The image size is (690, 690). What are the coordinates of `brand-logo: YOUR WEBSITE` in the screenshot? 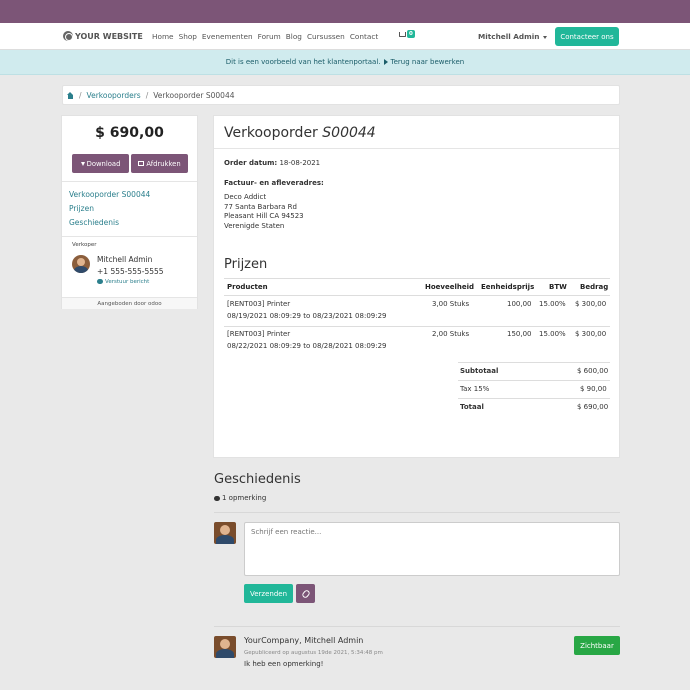 It's located at (103, 36).